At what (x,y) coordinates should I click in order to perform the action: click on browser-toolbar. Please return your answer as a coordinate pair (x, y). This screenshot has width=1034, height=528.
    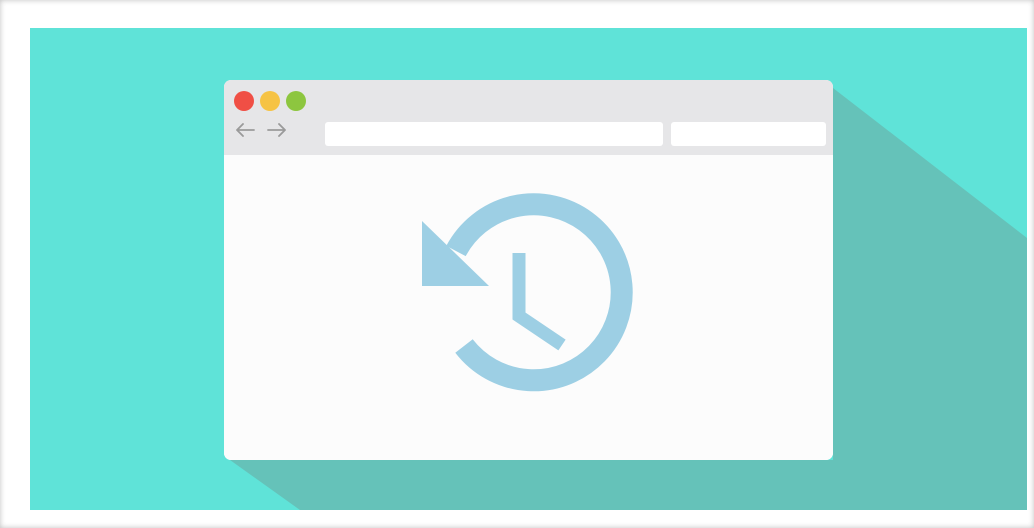
    Looking at the image, I should click on (528, 117).